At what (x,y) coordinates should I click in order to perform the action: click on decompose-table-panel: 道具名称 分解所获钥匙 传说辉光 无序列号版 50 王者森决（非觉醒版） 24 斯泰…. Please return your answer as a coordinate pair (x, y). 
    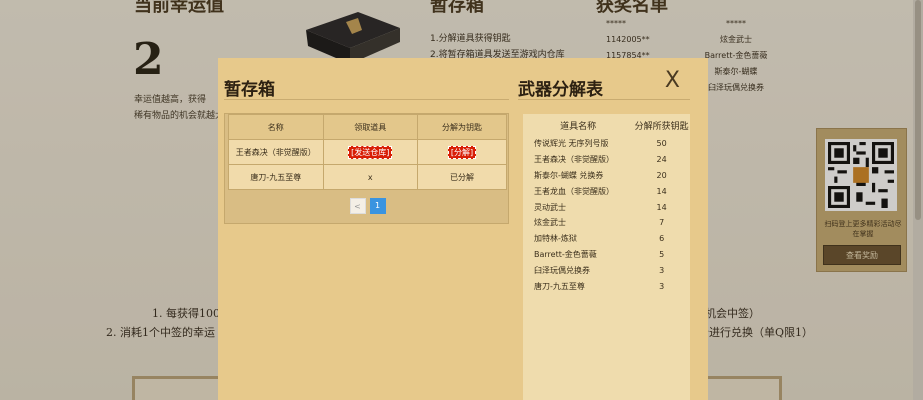
    Looking at the image, I should click on (606, 257).